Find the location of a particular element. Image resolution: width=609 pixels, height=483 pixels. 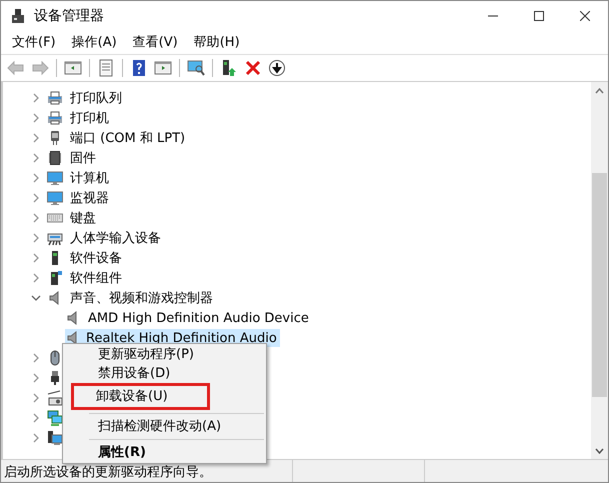

context-menu-item: 属性(R) is located at coordinates (107, 452).